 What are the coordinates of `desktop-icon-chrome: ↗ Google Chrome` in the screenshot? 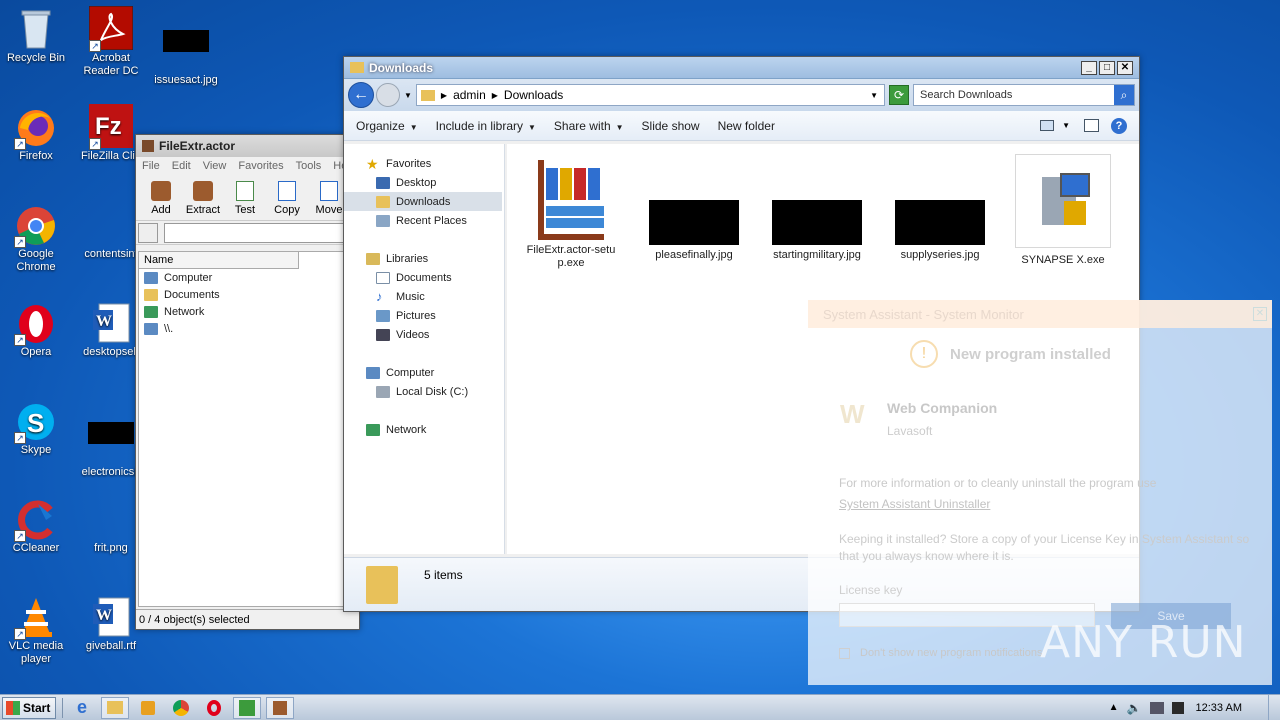 It's located at (36, 239).